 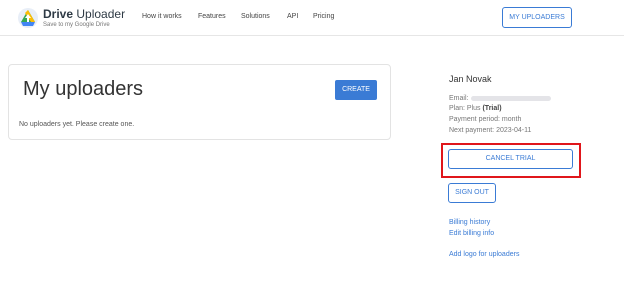 What do you see at coordinates (356, 90) in the screenshot?
I see `create-button: CREATE` at bounding box center [356, 90].